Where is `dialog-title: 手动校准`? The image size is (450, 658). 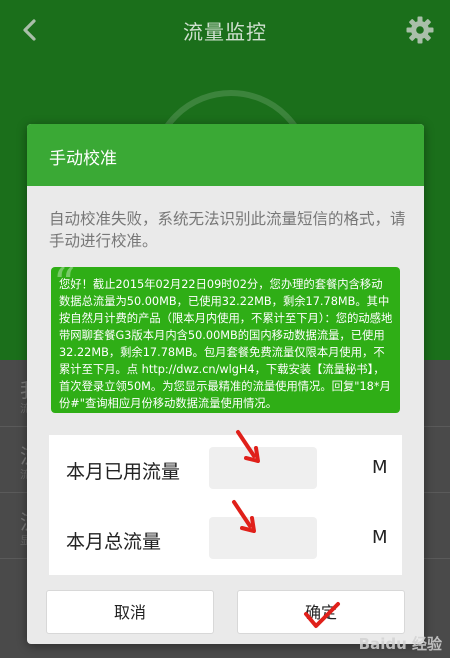
dialog-title: 手动校准 is located at coordinates (83, 159).